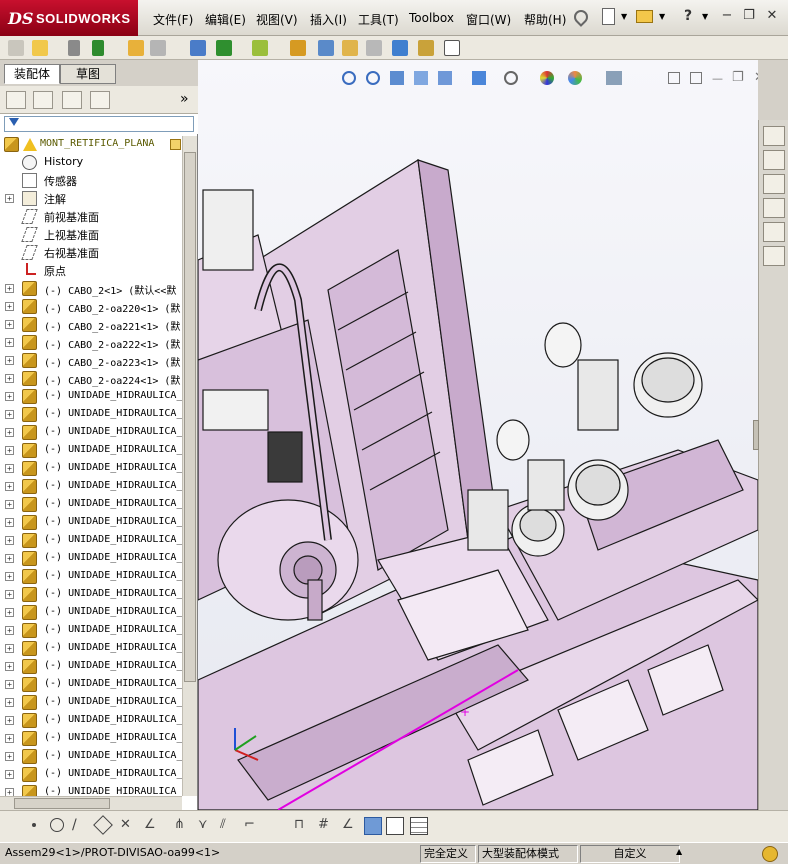 This screenshot has width=788, height=864. Describe the element at coordinates (91, 307) in the screenshot. I see `tree-item: + (-) CABO_2-oa220<1> (默` at that location.